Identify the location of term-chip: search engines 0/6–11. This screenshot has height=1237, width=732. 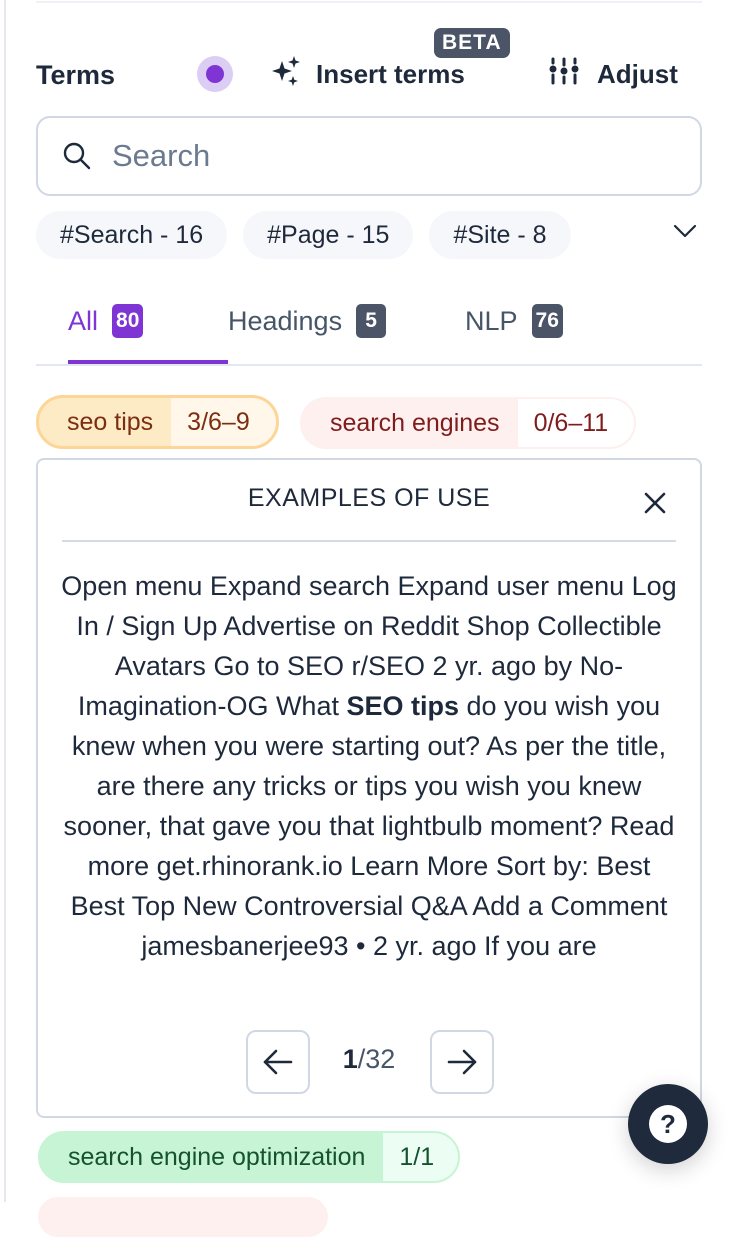
(468, 423).